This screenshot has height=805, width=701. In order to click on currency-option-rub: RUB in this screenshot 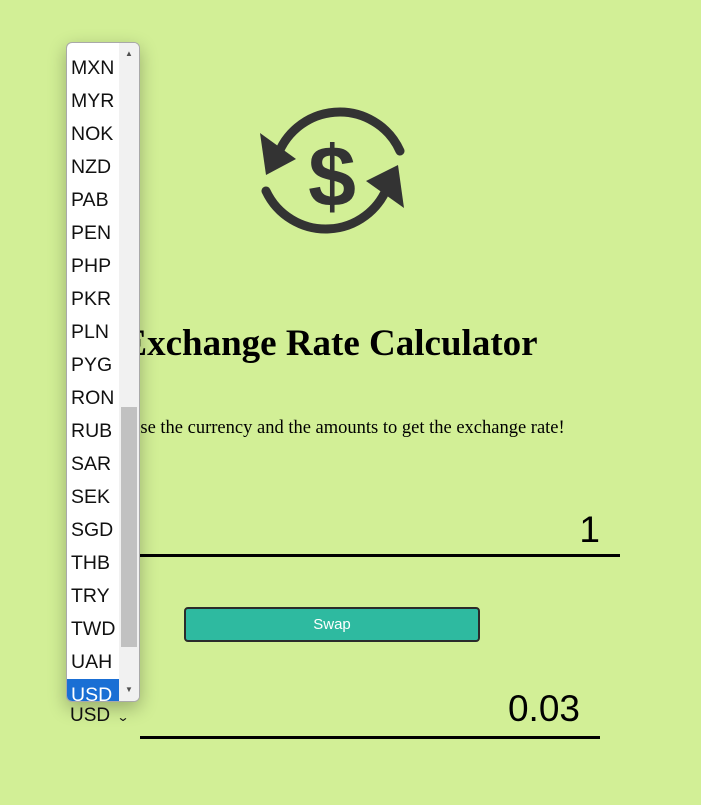, I will do `click(93, 431)`.